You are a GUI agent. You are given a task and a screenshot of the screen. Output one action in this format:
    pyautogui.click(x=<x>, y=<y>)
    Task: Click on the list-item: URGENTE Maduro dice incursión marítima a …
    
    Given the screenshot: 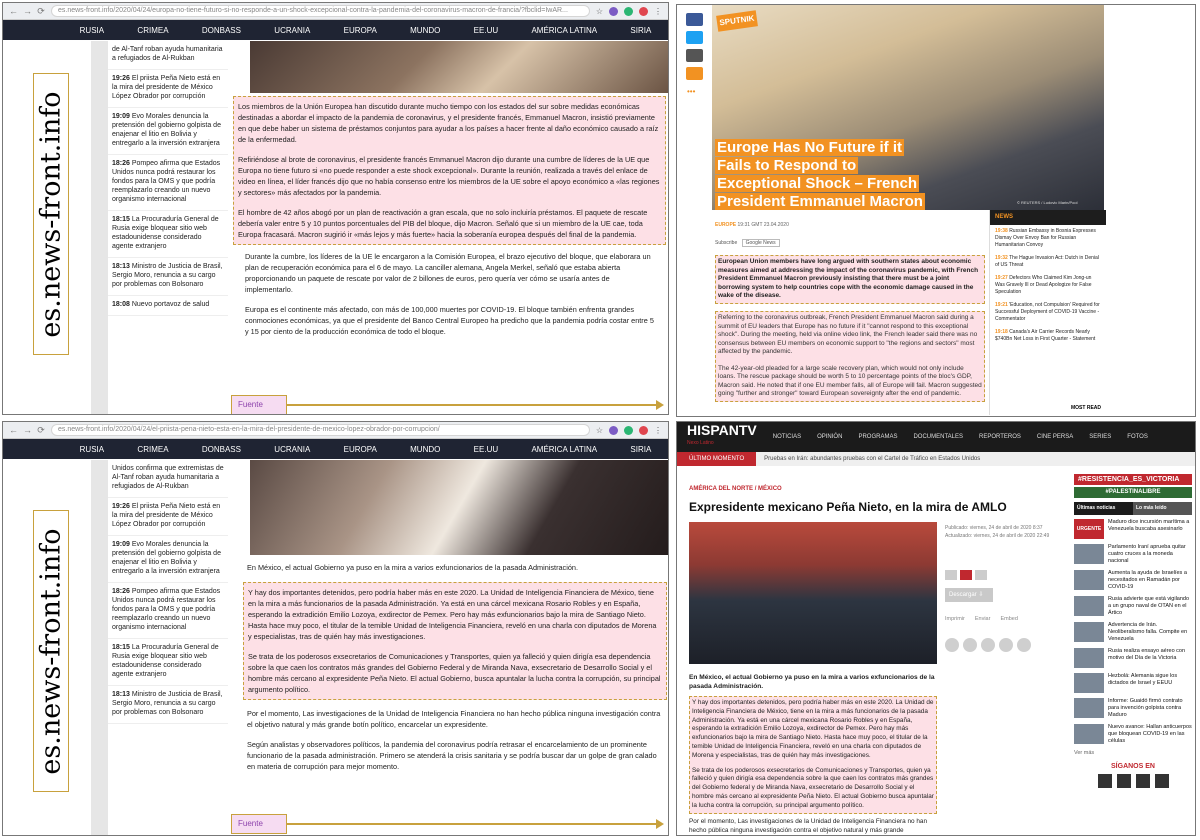 What is the action you would take?
    pyautogui.click(x=1133, y=529)
    